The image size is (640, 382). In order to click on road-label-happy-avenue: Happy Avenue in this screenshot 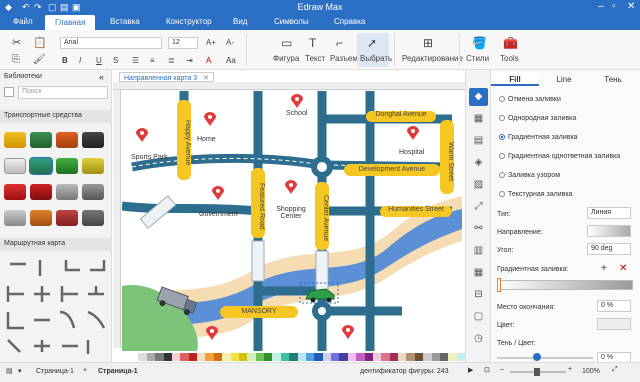, I will do `click(184, 140)`.